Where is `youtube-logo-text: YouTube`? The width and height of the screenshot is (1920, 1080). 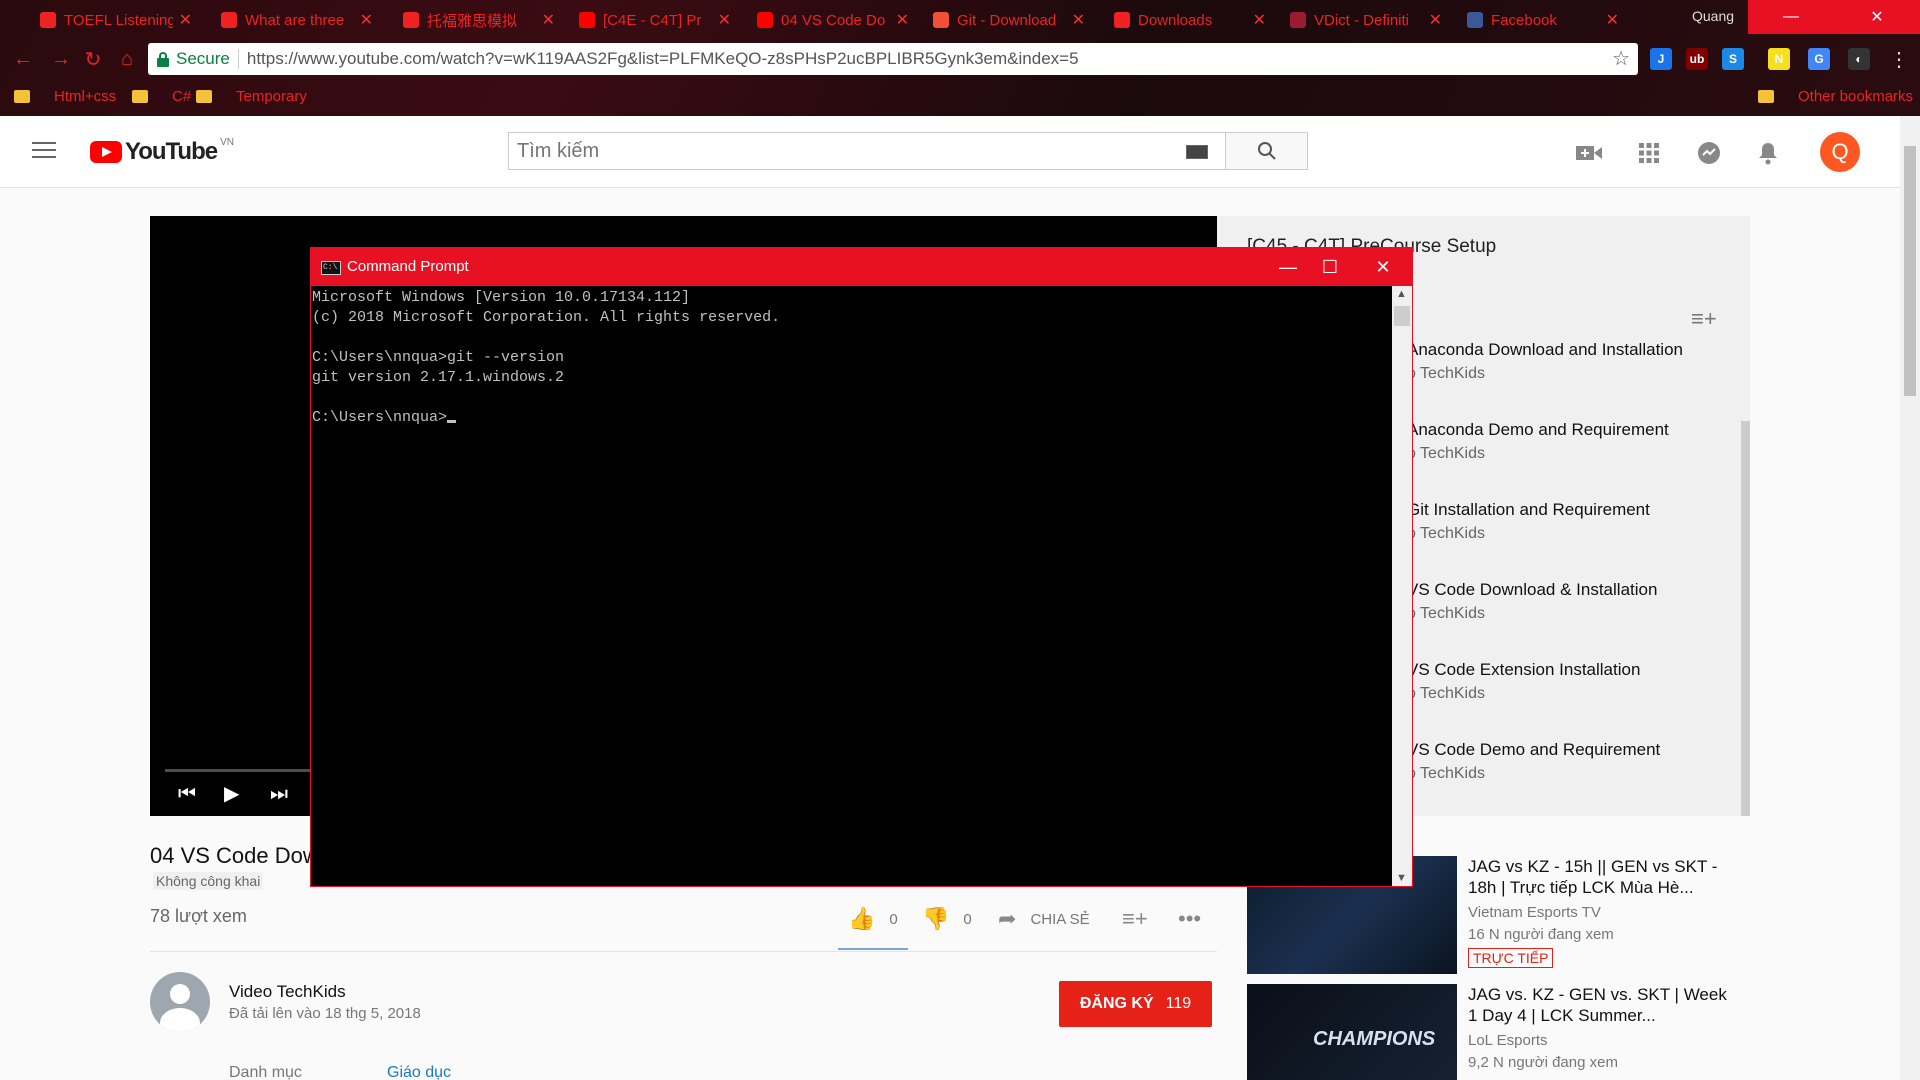
youtube-logo-text: YouTube is located at coordinates (171, 151).